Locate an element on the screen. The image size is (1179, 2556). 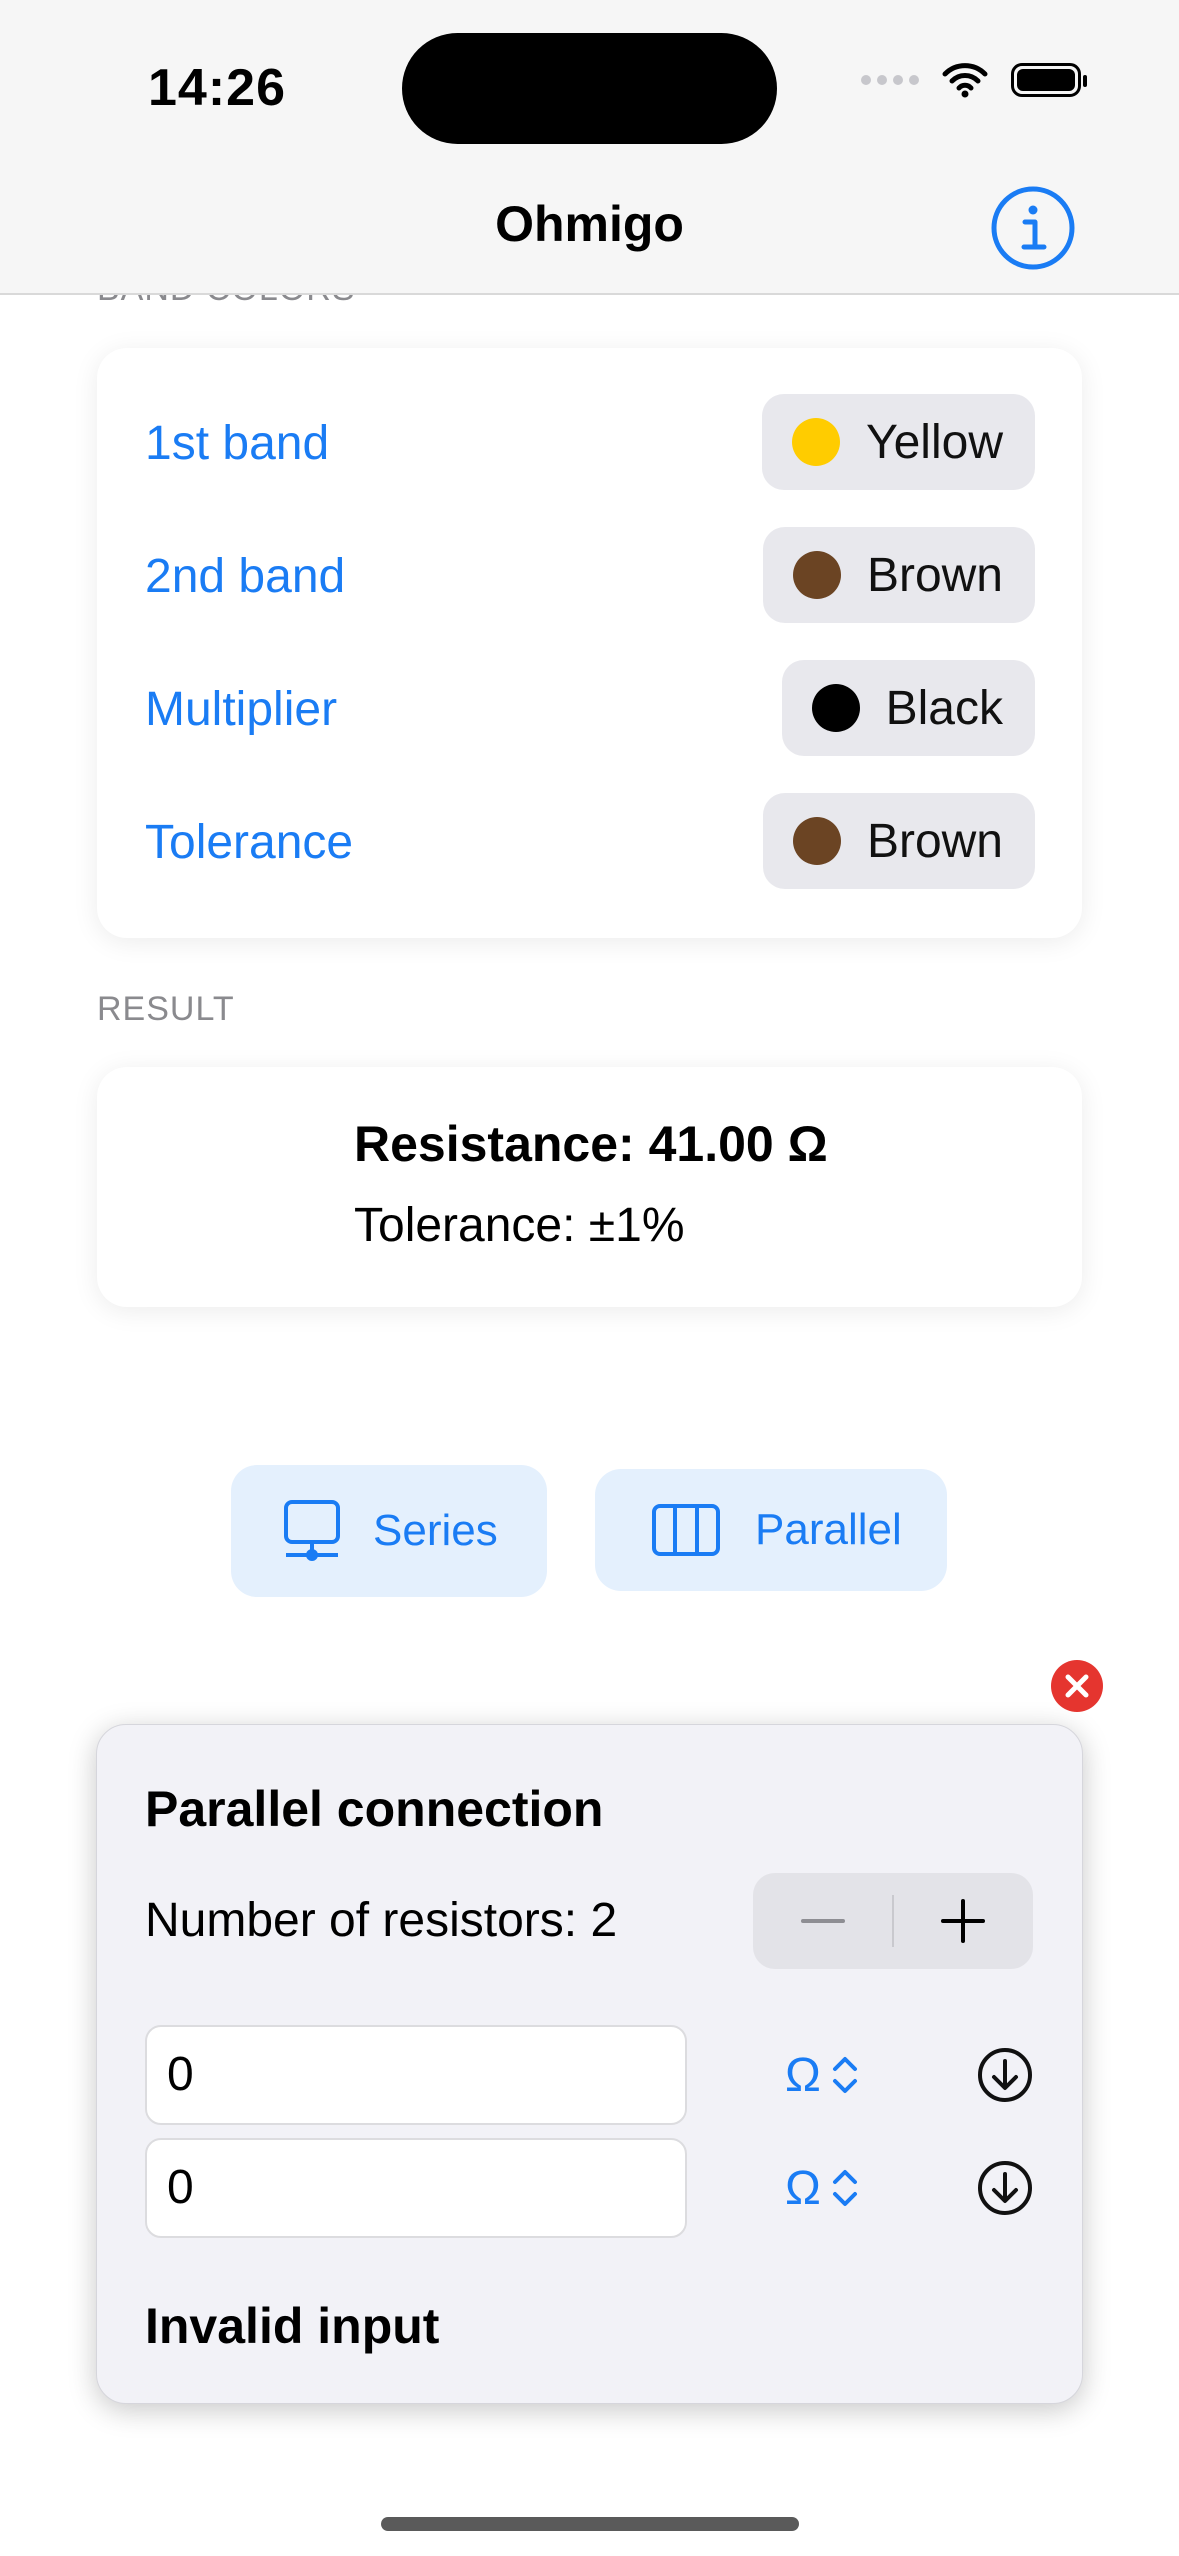
dynamic-island is located at coordinates (589, 88).